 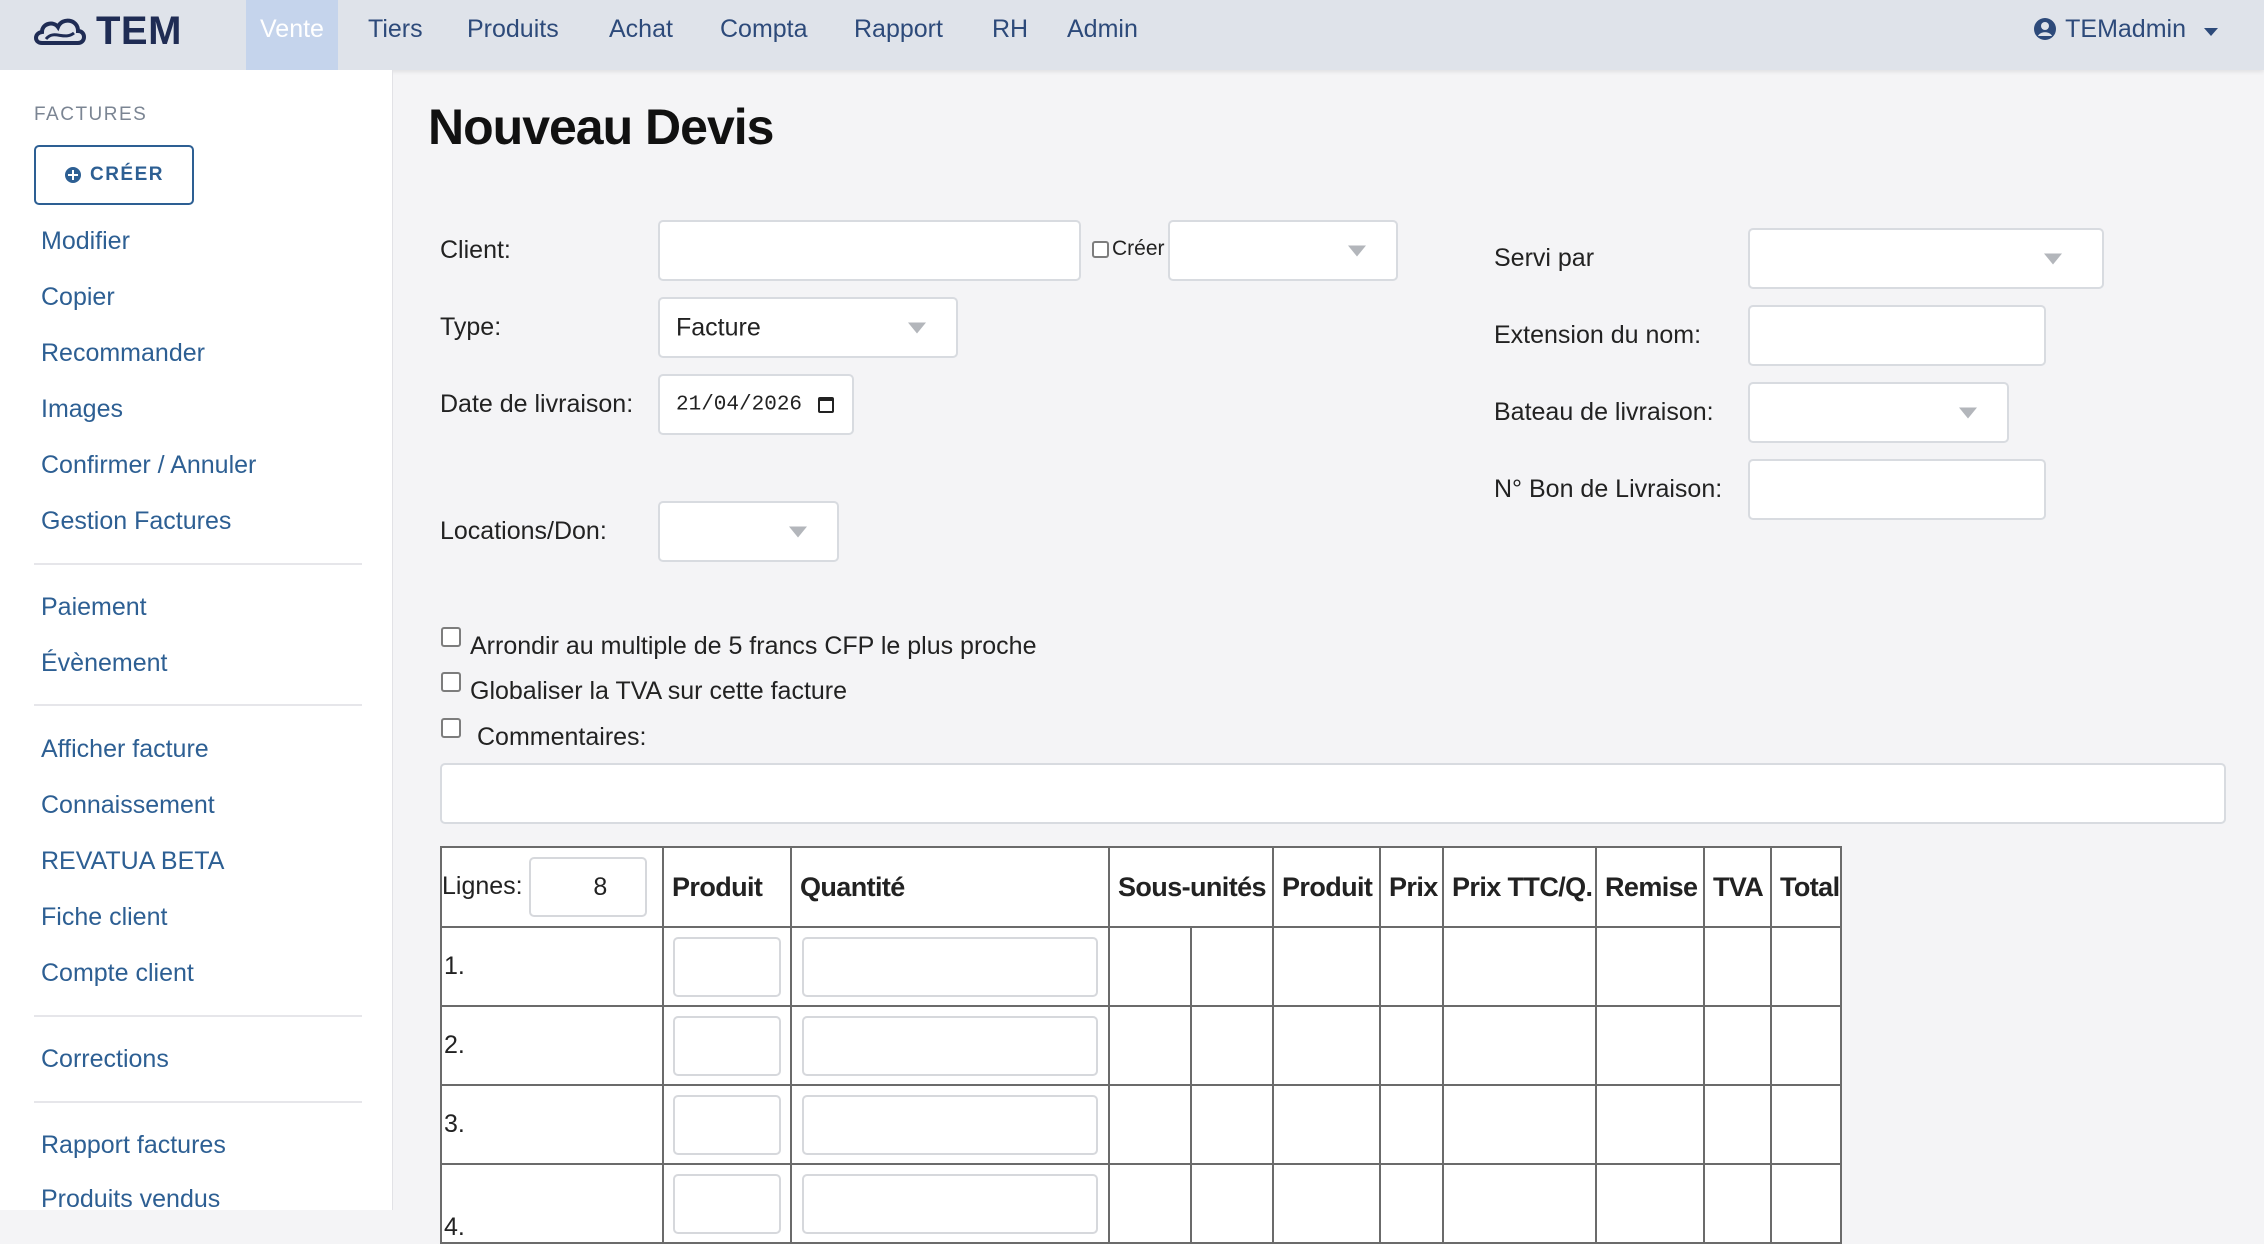 What do you see at coordinates (718, 327) in the screenshot?
I see `type-select-value: Facture` at bounding box center [718, 327].